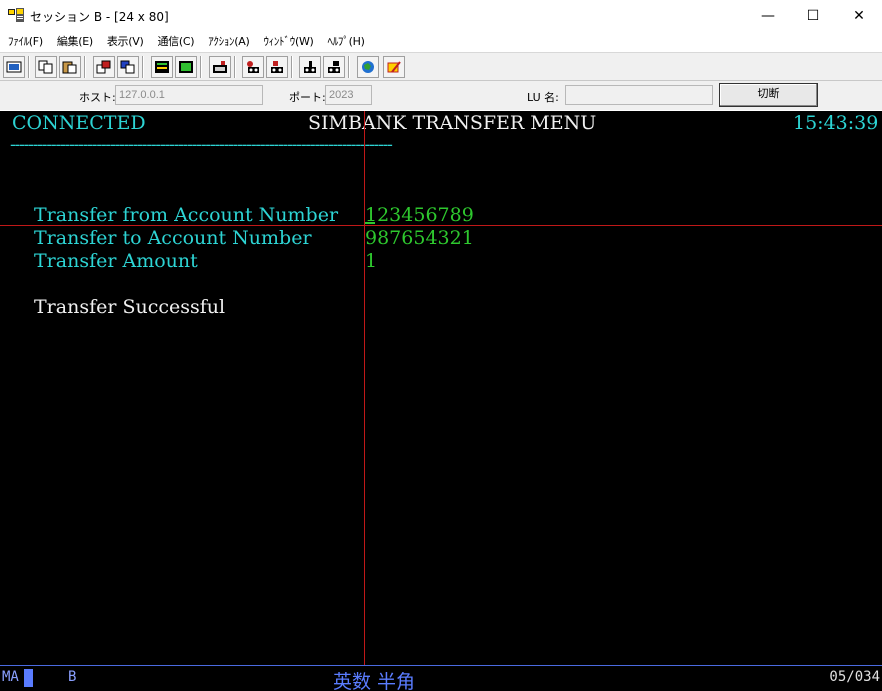 This screenshot has height=691, width=882. What do you see at coordinates (854, 677) in the screenshot?
I see `cursor-position: 05/034` at bounding box center [854, 677].